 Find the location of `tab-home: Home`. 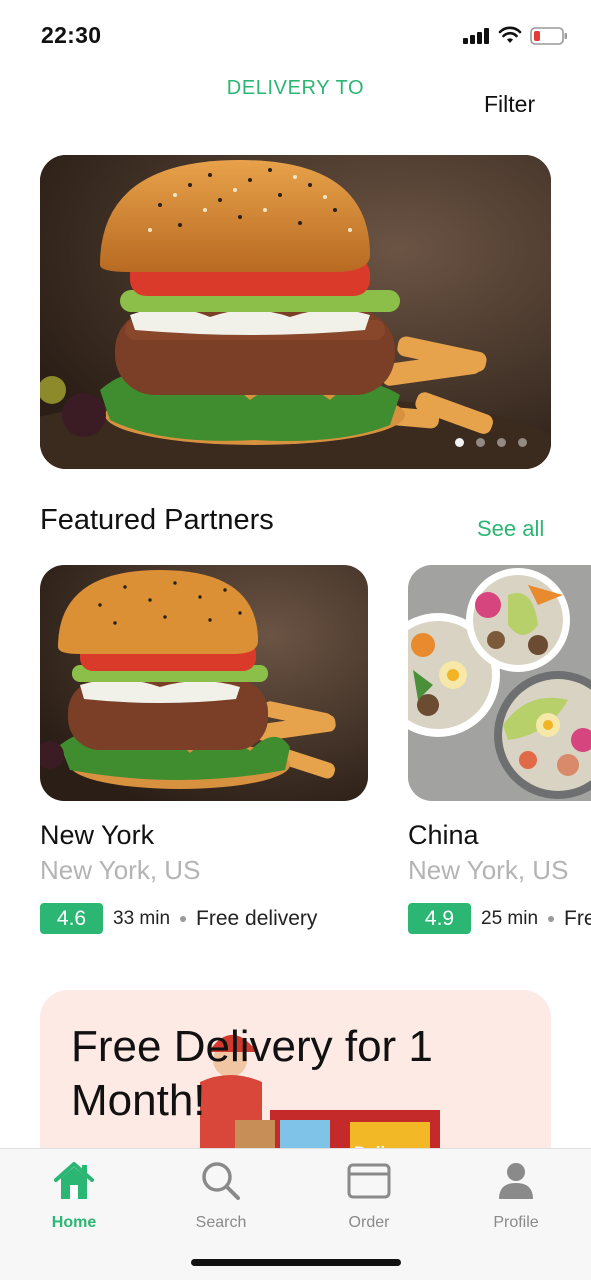

tab-home: Home is located at coordinates (74, 1194).